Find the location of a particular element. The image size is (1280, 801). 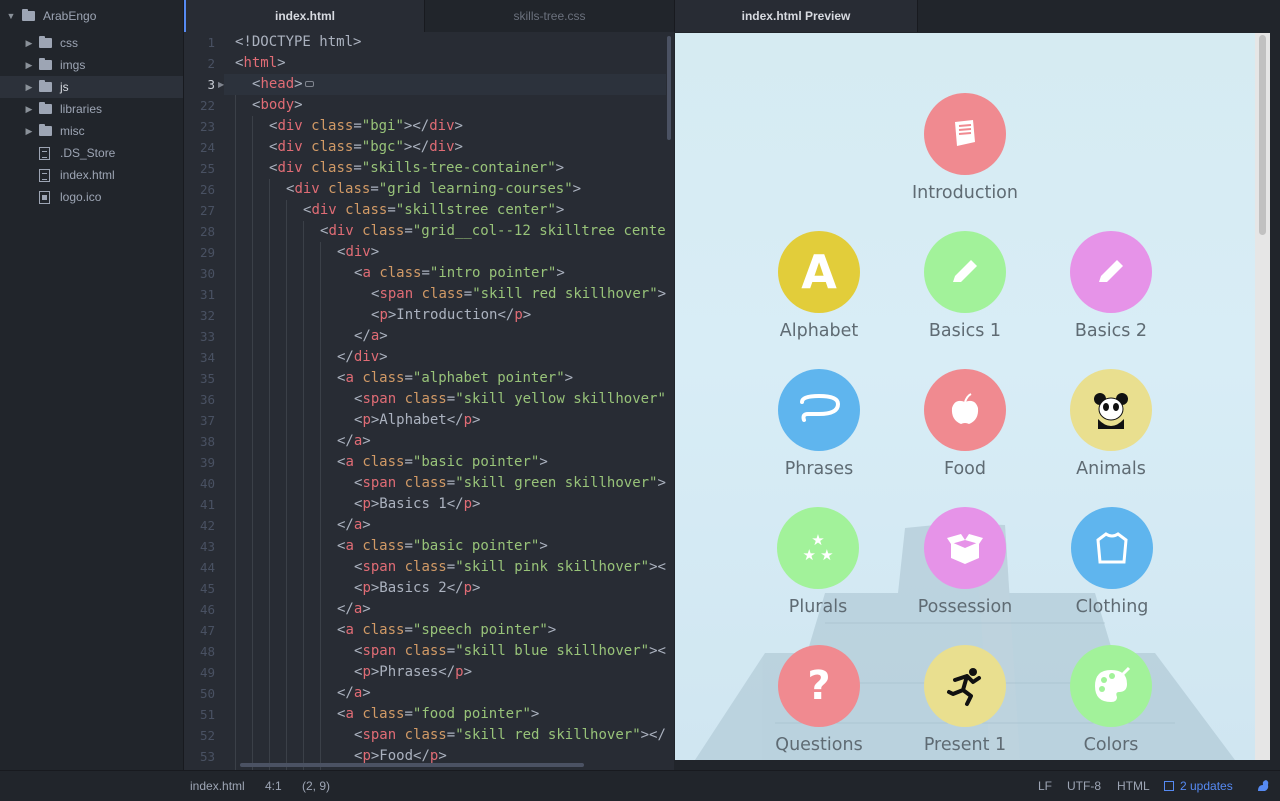

code-line: <div class="skillstree center"> is located at coordinates (433, 210).